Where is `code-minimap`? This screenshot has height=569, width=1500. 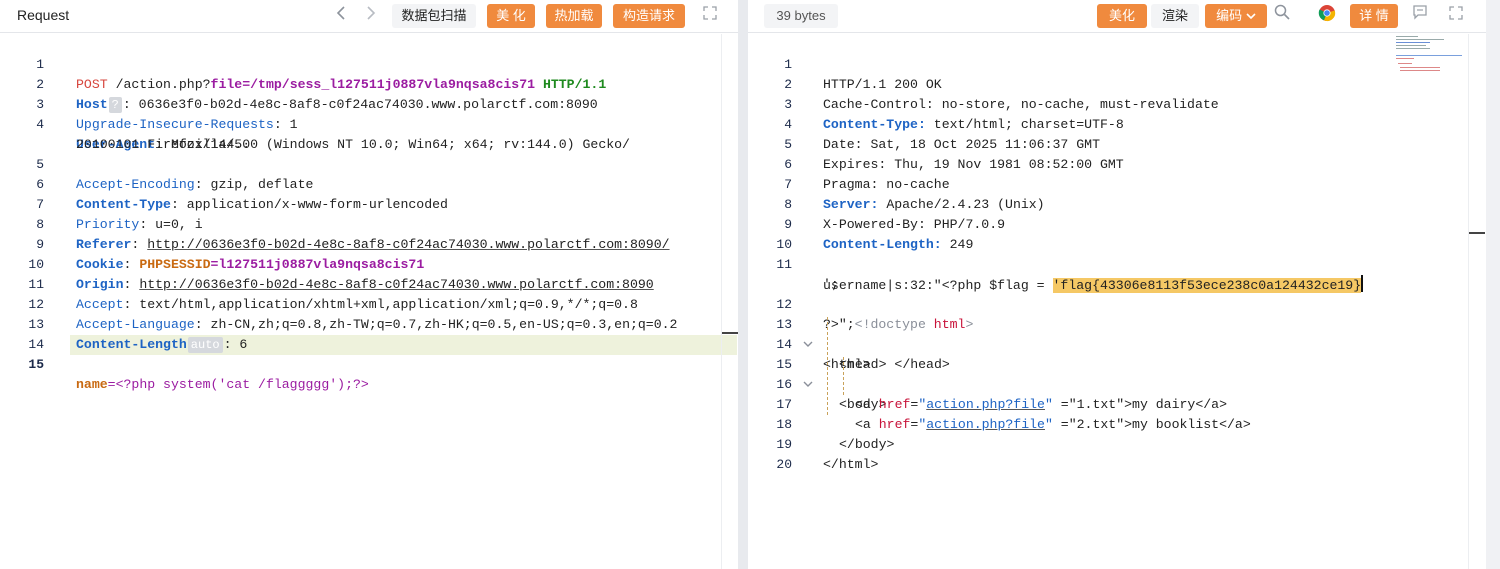 code-minimap is located at coordinates (1431, 56).